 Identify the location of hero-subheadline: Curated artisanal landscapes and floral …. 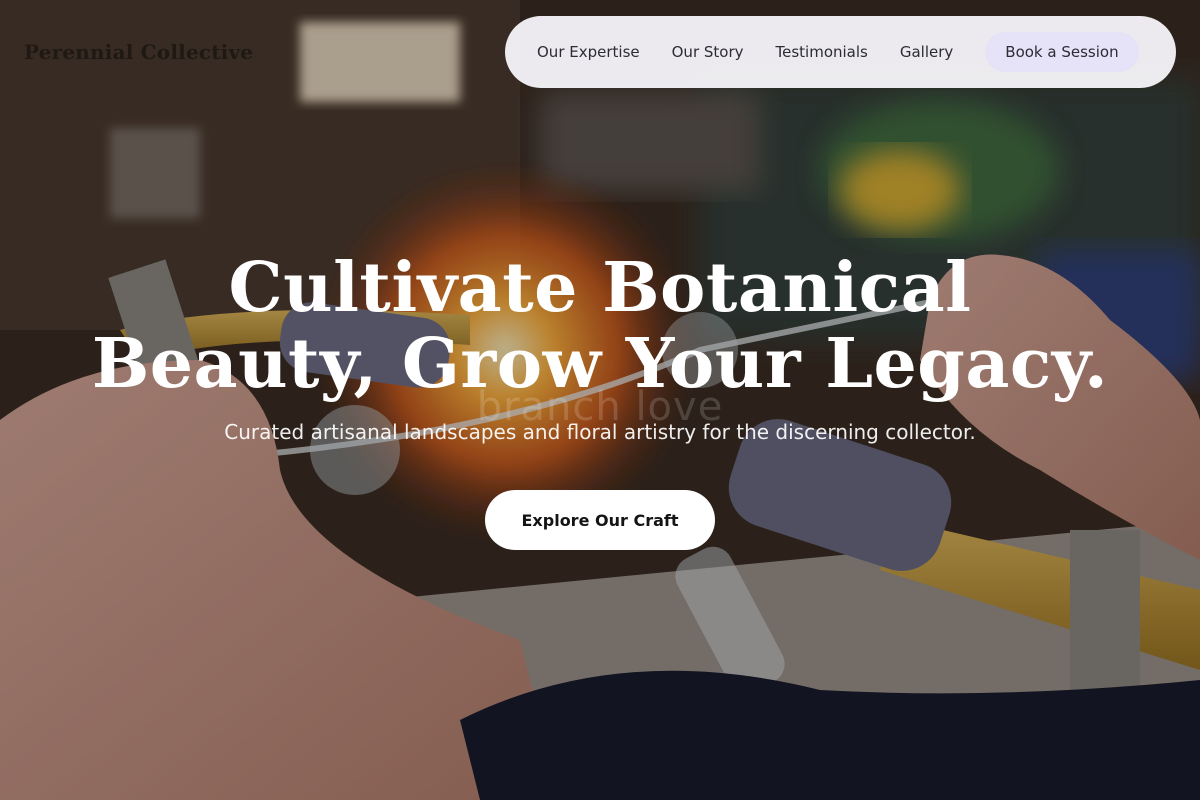
(600, 432).